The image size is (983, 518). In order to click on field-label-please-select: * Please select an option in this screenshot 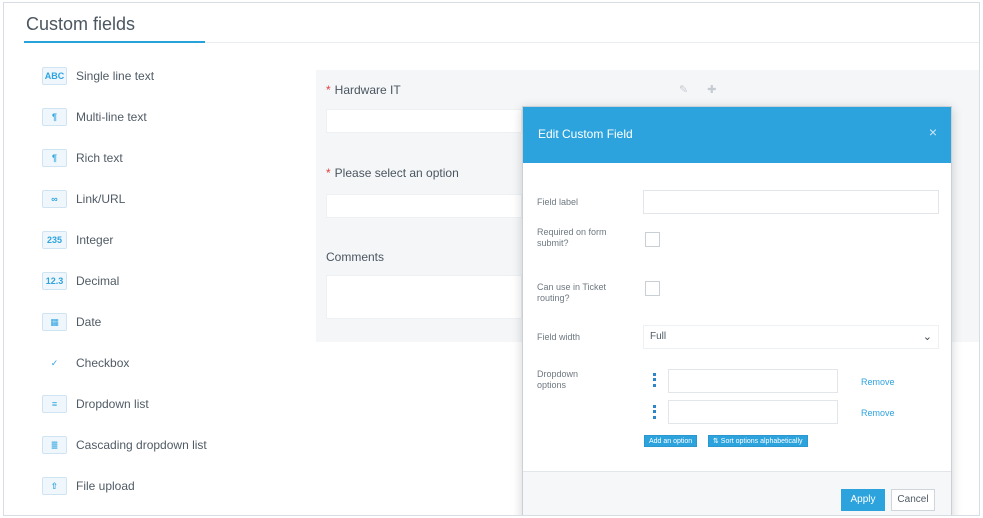, I will do `click(392, 173)`.